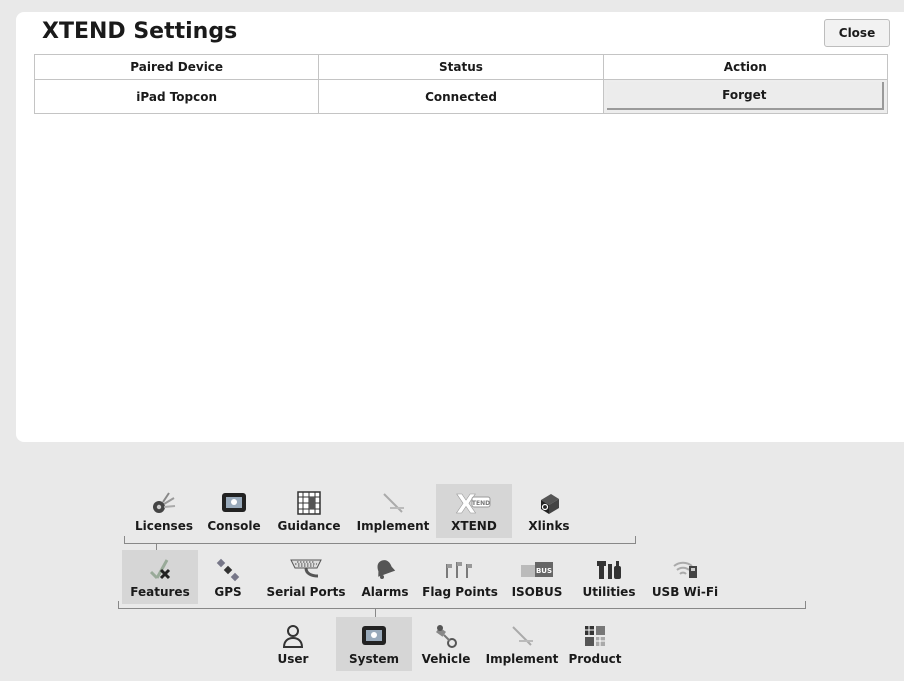 This screenshot has width=904, height=681. Describe the element at coordinates (374, 636) in the screenshot. I see `system-icon` at that location.